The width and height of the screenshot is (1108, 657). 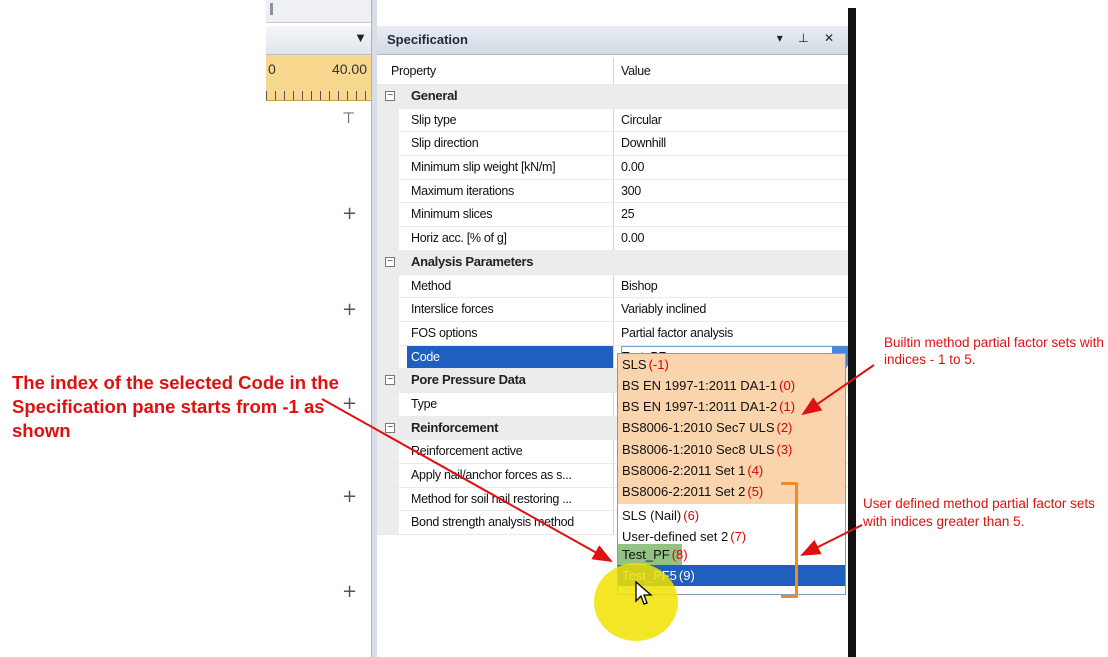 I want to click on arrow-user, so click(x=831, y=540).